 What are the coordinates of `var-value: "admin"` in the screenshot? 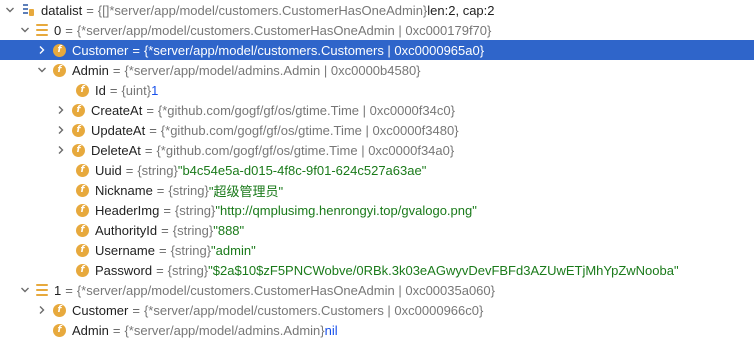 It's located at (233, 250).